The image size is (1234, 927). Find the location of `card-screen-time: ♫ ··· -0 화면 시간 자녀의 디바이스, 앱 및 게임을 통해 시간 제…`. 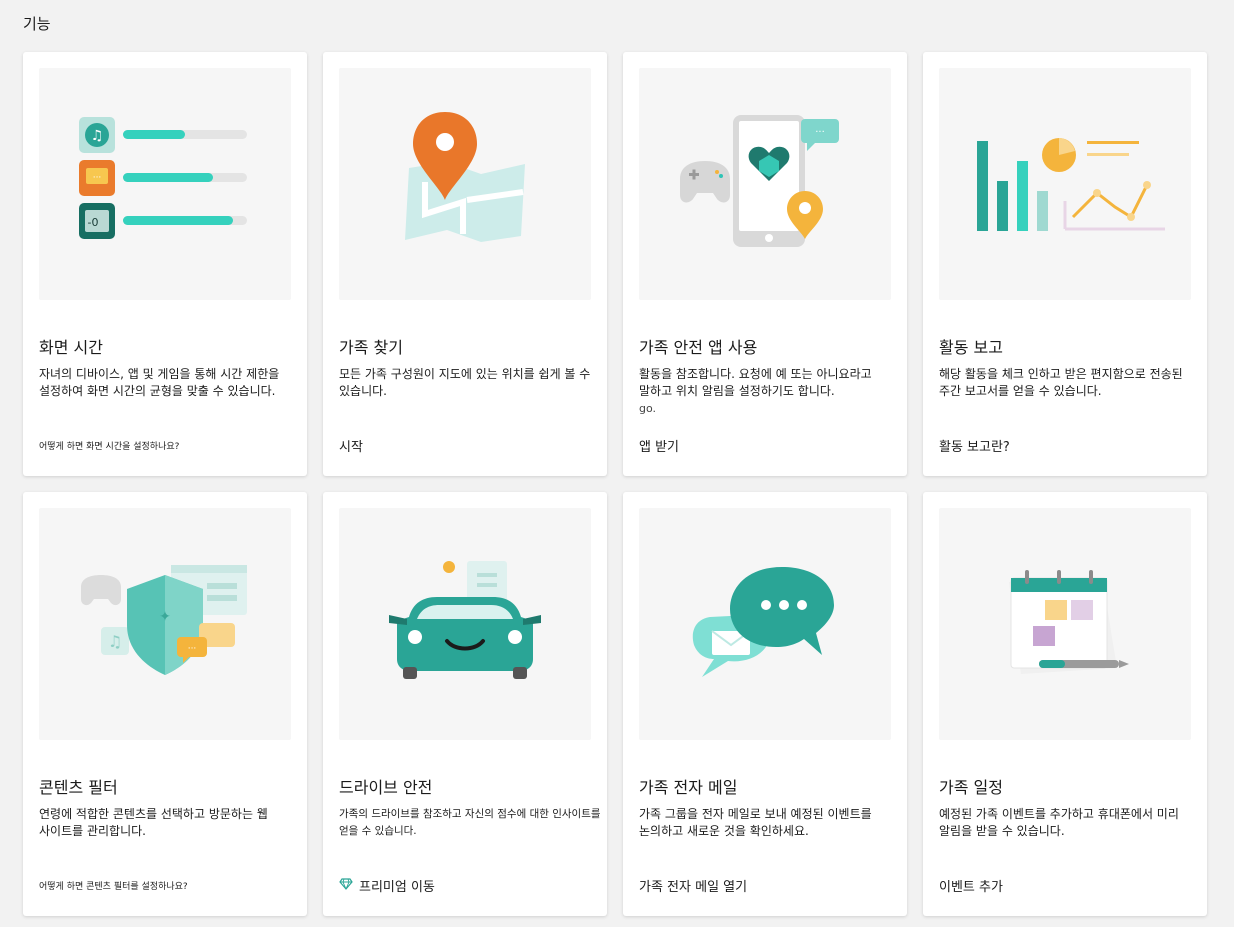

card-screen-time: ♫ ··· -0 화면 시간 자녀의 디바이스, 앱 및 게임을 통해 시간 제… is located at coordinates (165, 264).